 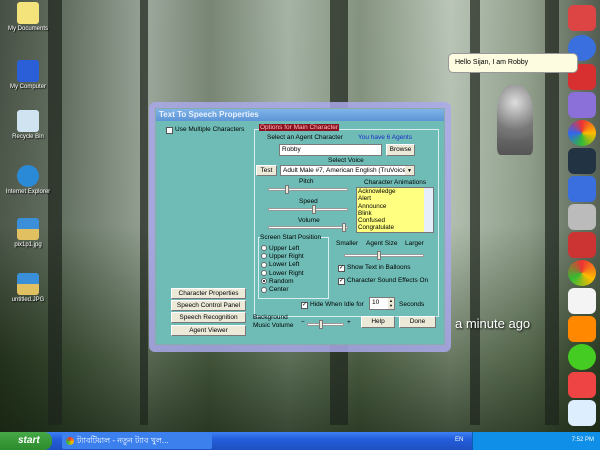 I want to click on radio-label: Random, so click(x=281, y=281).